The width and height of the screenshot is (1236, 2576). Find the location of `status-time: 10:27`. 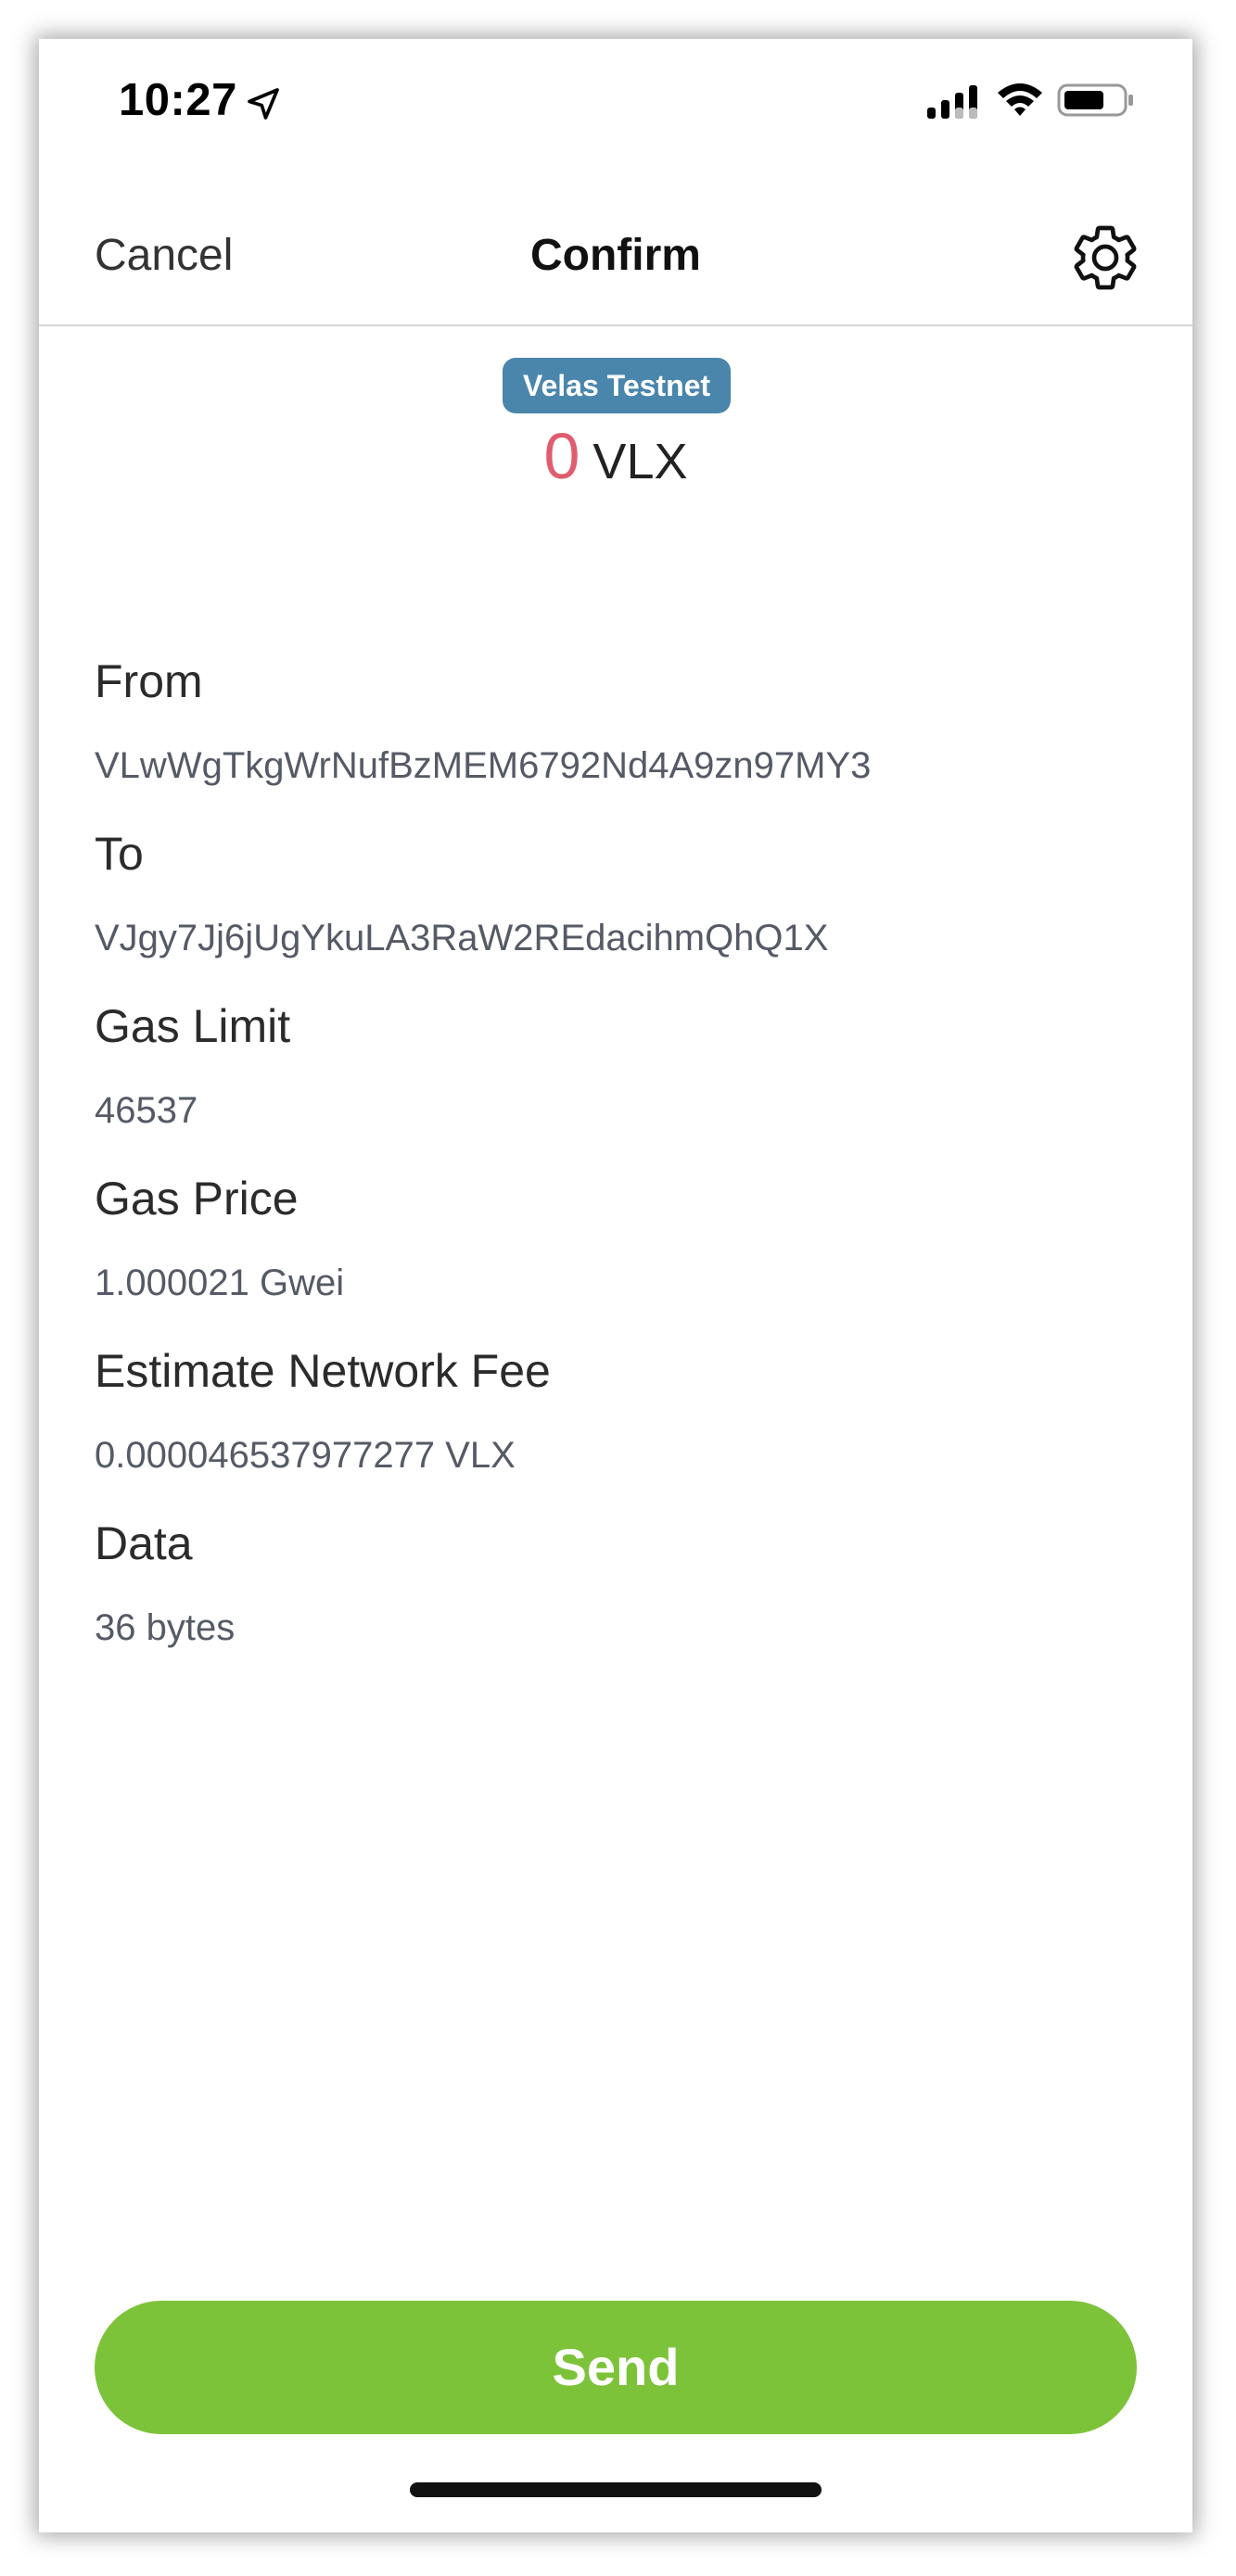

status-time: 10:27 is located at coordinates (178, 100).